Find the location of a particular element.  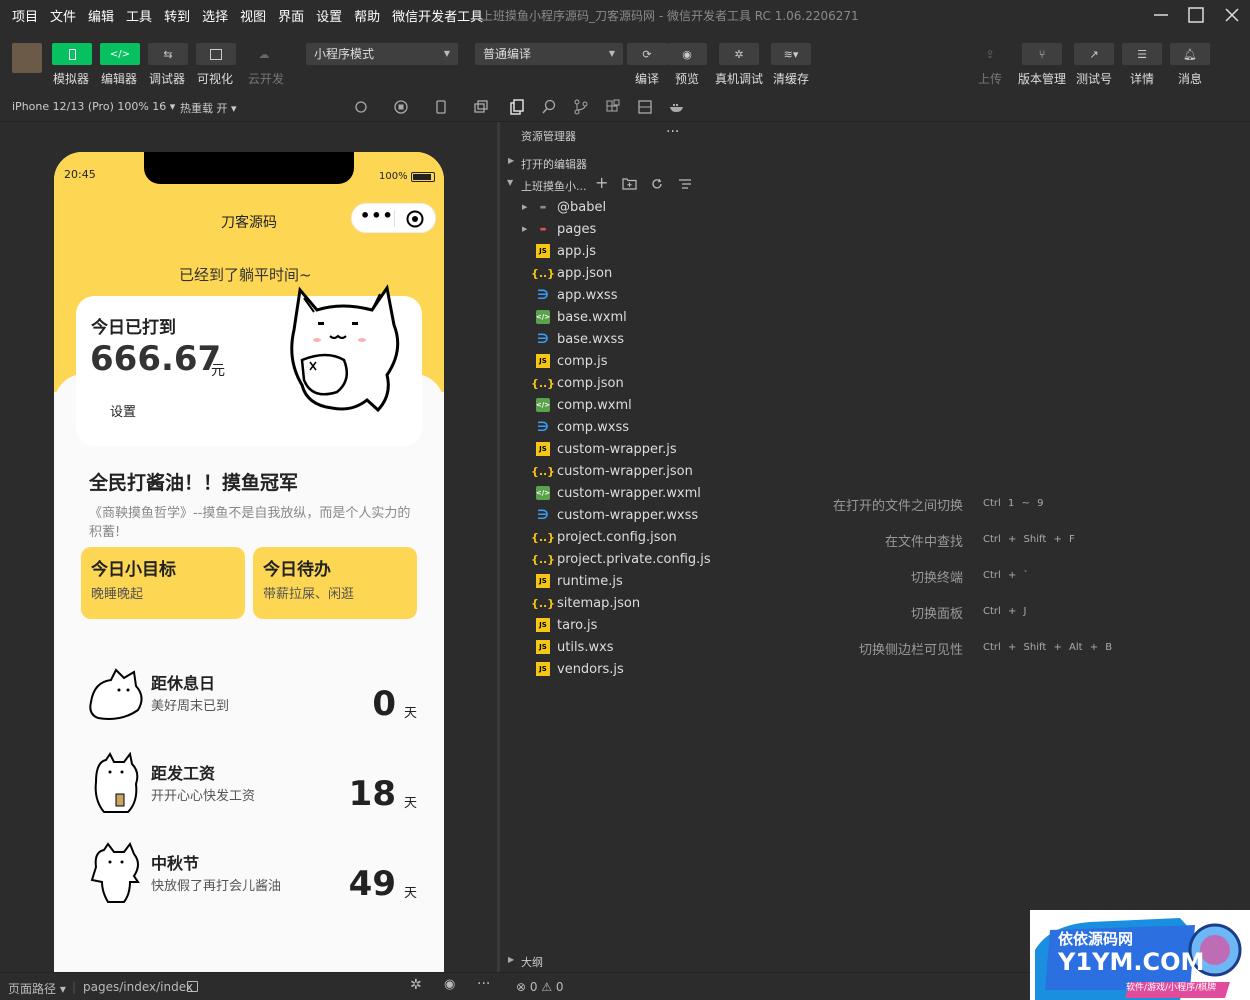

file-item: ∋ custom-wrapper.wxss is located at coordinates (626, 515).